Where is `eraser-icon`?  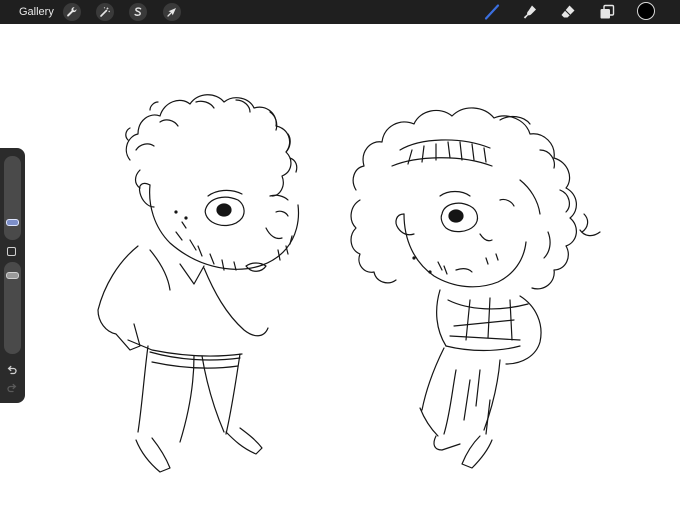 eraser-icon is located at coordinates (568, 11).